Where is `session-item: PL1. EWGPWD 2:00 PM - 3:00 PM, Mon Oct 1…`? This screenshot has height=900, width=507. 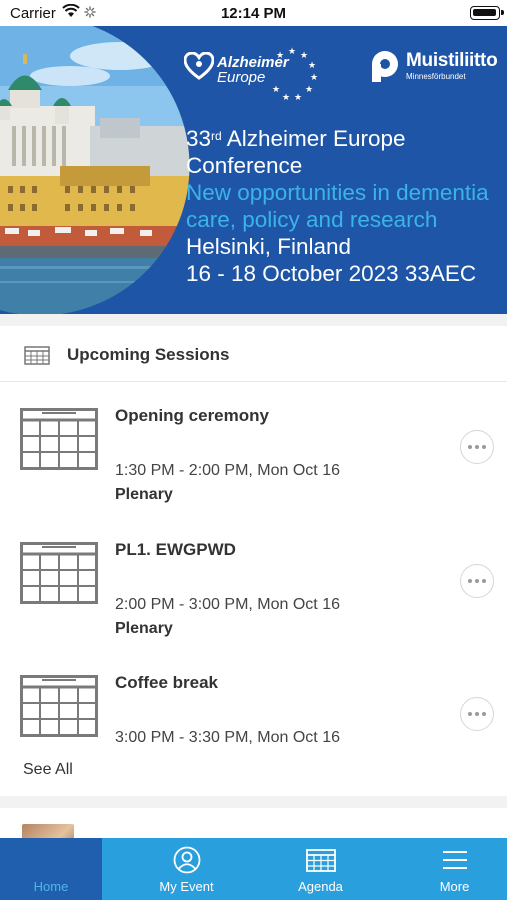
session-item: PL1. EWGPWD 2:00 PM - 3:00 PM, Mon Oct 1… is located at coordinates (253, 587).